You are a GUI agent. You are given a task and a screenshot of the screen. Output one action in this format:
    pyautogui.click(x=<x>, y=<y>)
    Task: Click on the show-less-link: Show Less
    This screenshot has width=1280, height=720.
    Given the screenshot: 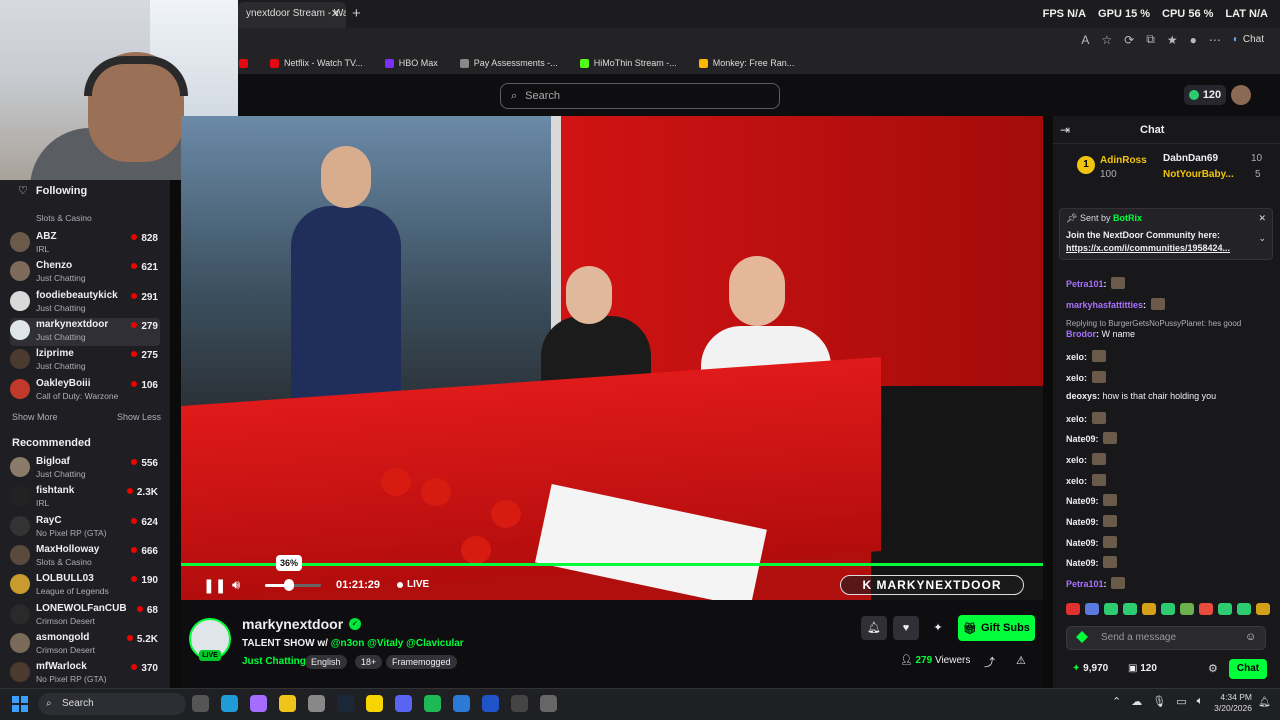 What is the action you would take?
    pyautogui.click(x=139, y=417)
    